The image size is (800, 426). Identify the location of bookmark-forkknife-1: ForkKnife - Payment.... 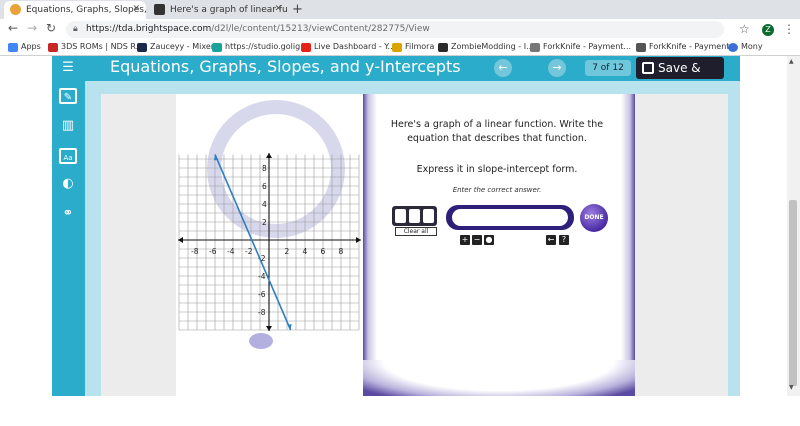
(581, 47).